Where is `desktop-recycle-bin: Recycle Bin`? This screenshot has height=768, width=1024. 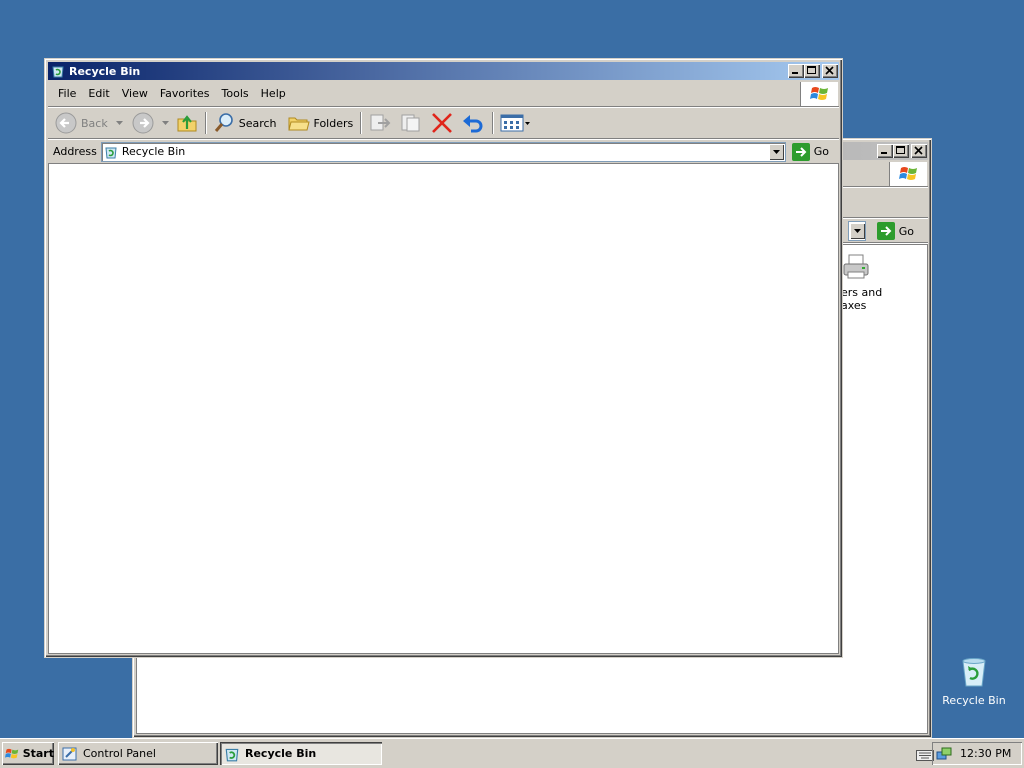
desktop-recycle-bin: Recycle Bin is located at coordinates (974, 681).